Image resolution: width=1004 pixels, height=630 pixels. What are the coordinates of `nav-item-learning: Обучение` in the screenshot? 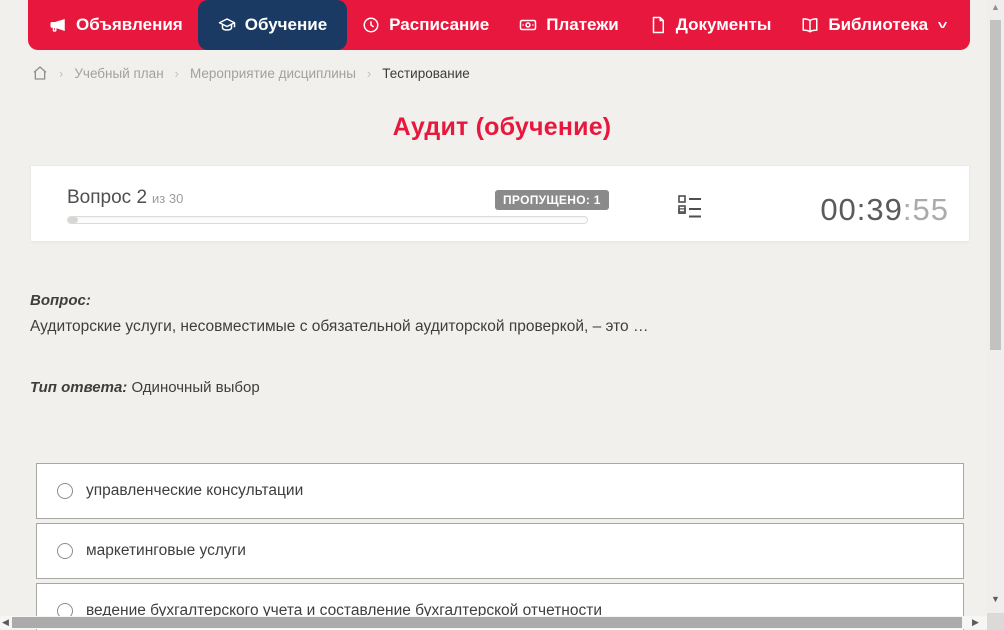 It's located at (272, 25).